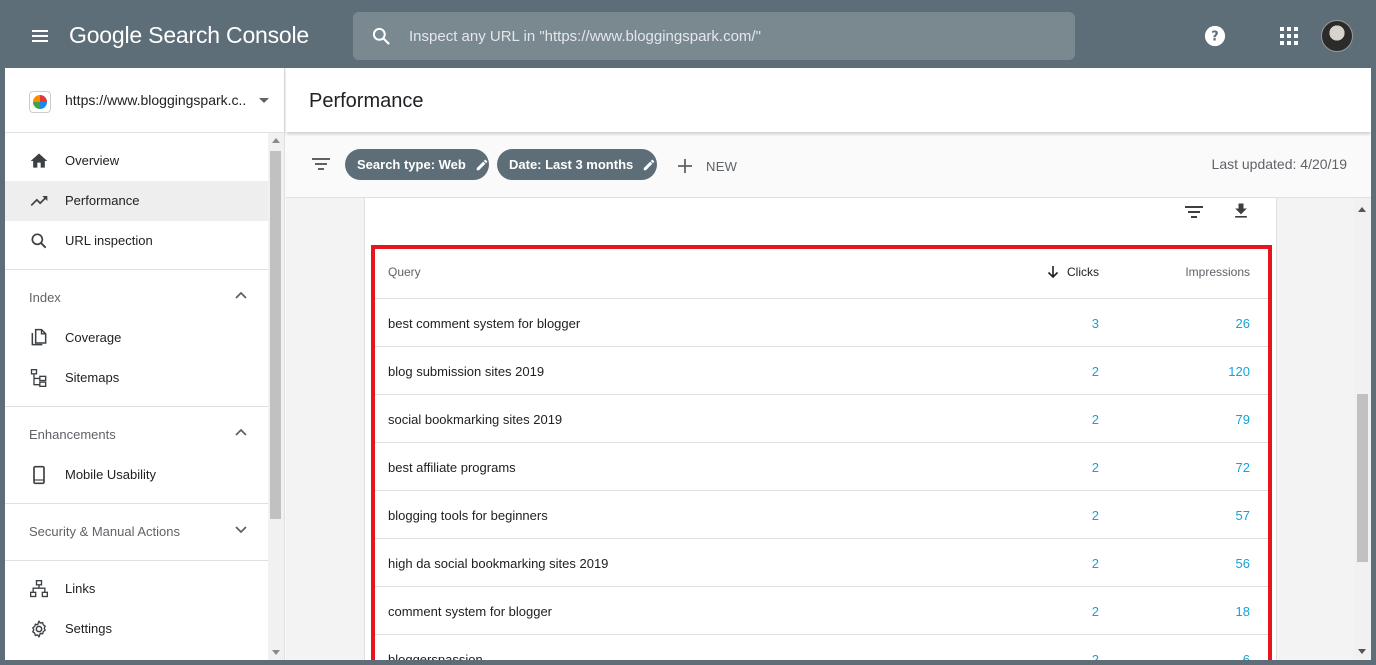 The width and height of the screenshot is (1376, 665). What do you see at coordinates (821, 323) in the screenshot?
I see `table-row: best comment system for blogger 3 26` at bounding box center [821, 323].